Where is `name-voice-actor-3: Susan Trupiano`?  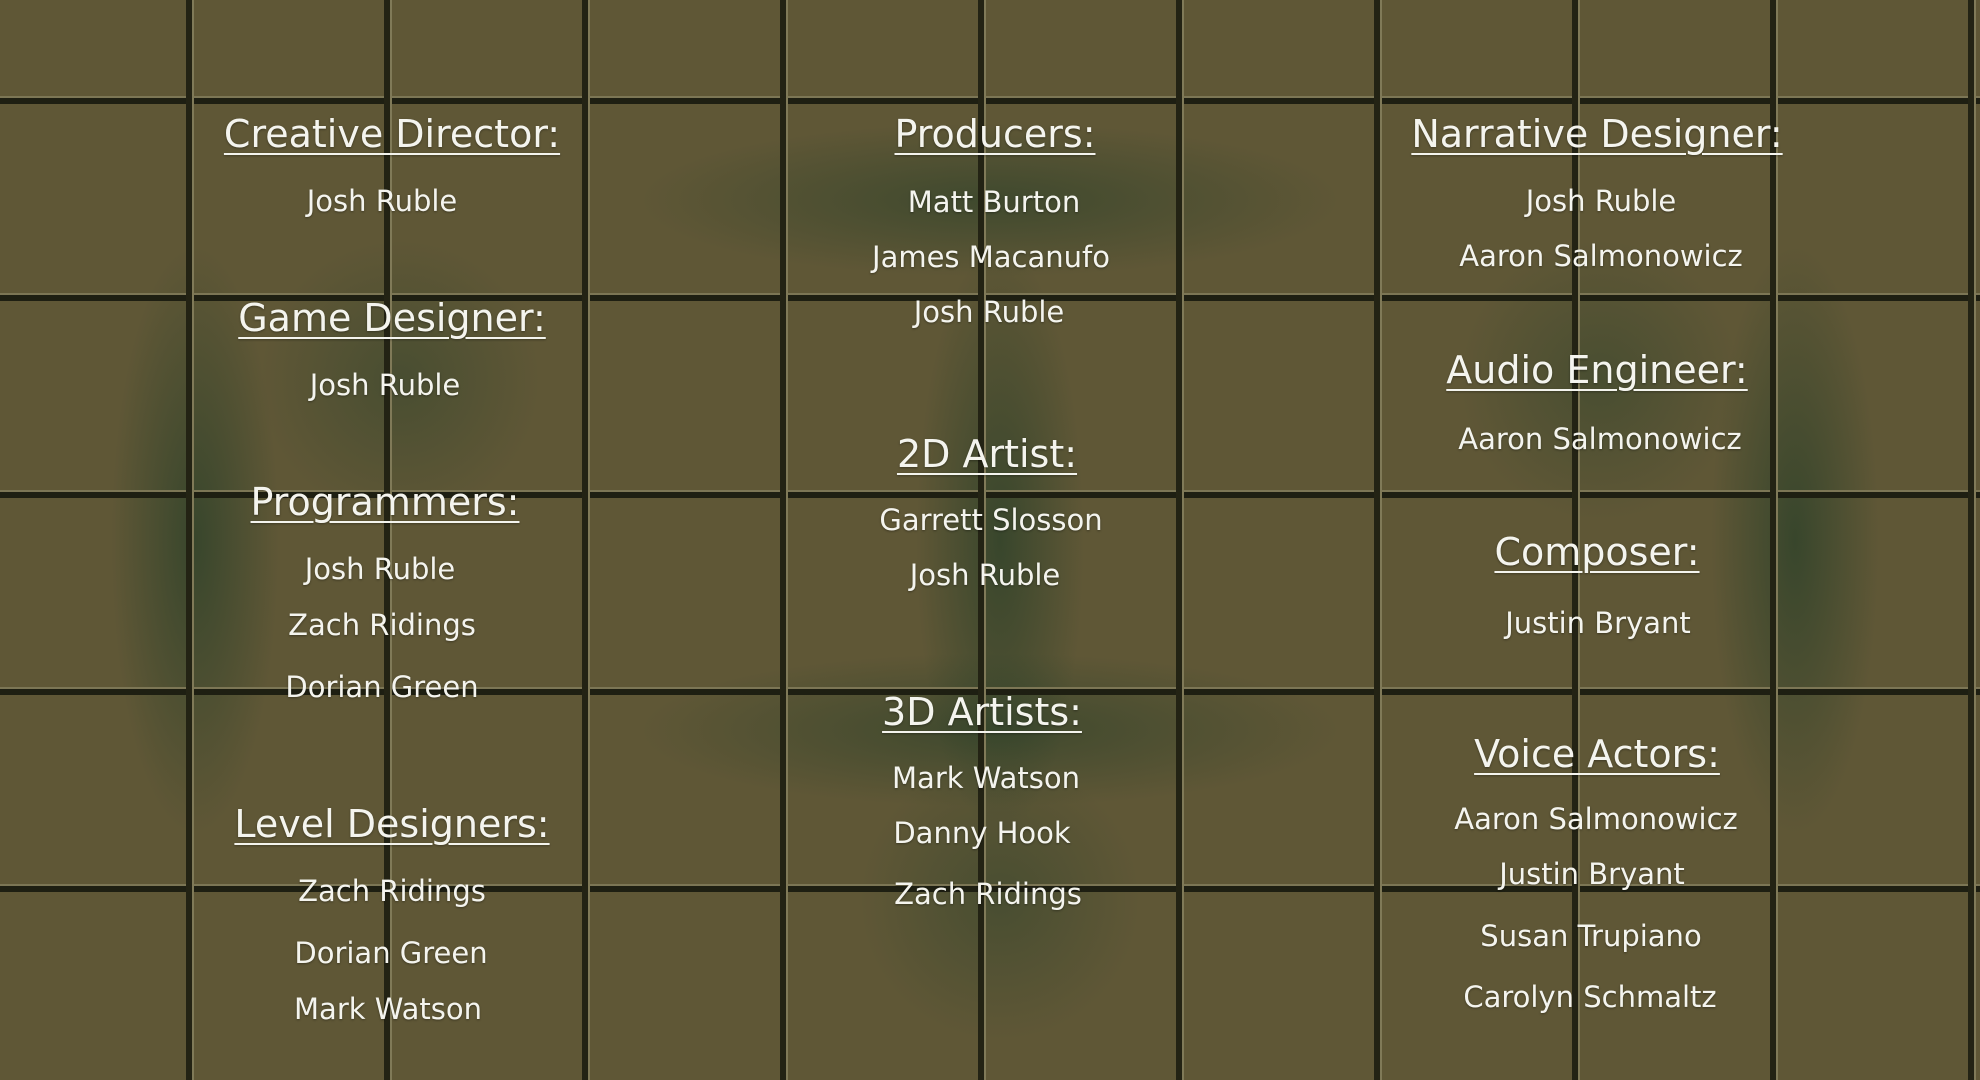
name-voice-actor-3: Susan Trupiano is located at coordinates (1591, 936).